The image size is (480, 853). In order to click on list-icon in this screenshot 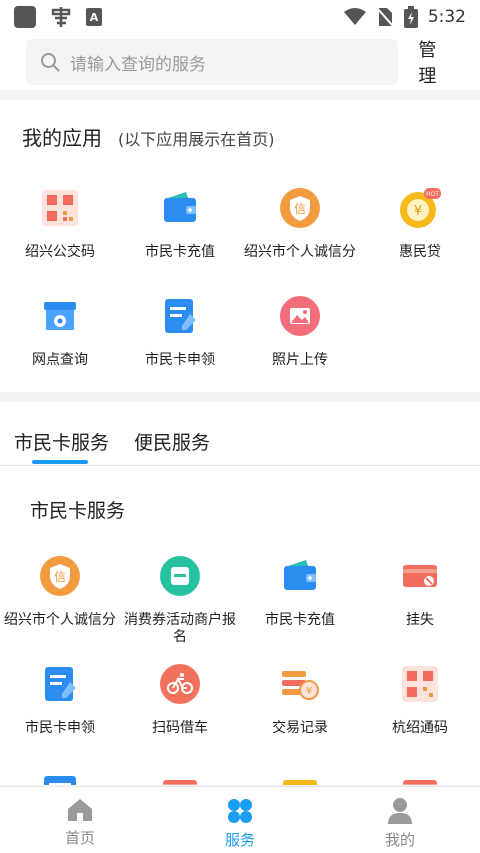, I will do `click(60, 777)`.